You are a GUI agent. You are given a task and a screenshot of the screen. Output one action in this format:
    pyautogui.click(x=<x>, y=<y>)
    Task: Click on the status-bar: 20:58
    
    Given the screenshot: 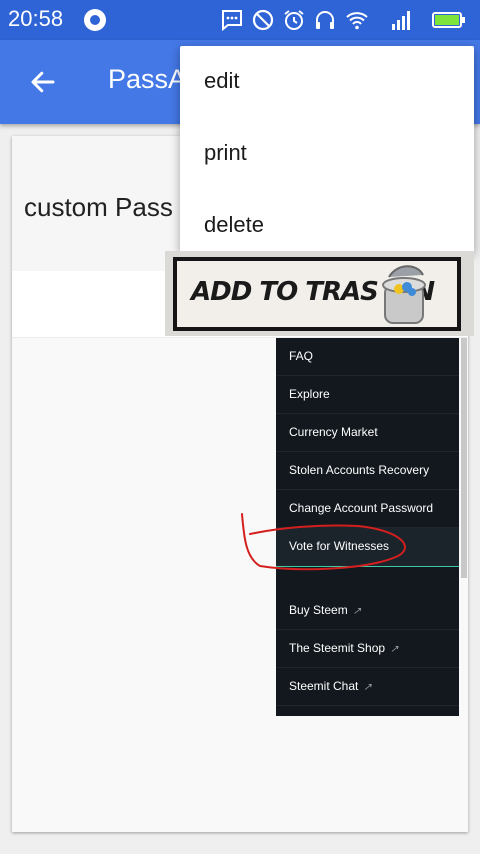 What is the action you would take?
    pyautogui.click(x=240, y=20)
    